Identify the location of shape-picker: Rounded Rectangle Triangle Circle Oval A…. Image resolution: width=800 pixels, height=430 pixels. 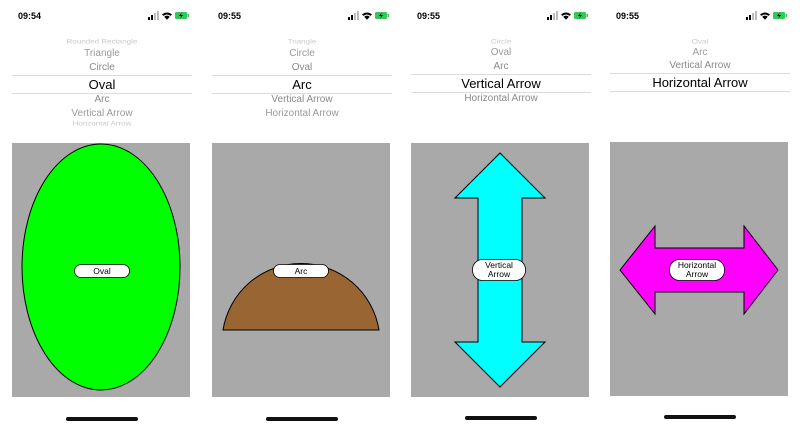
(102, 82).